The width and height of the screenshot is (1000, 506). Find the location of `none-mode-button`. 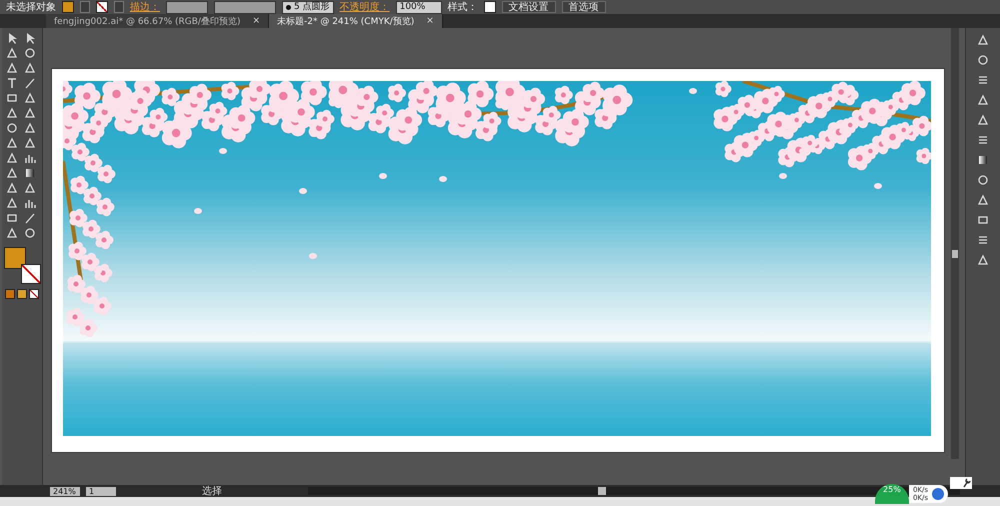

none-mode-button is located at coordinates (34, 294).